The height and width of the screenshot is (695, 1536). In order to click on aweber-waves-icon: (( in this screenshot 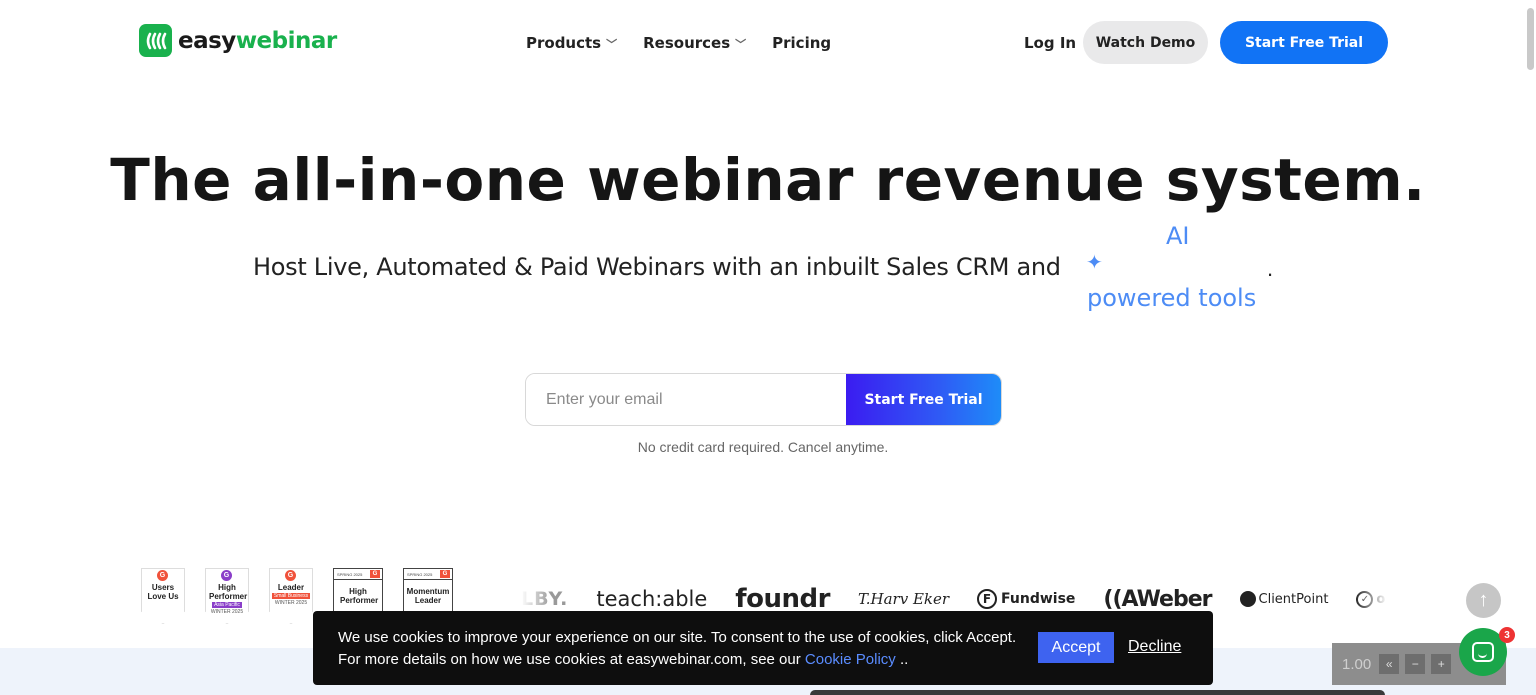, I will do `click(1112, 599)`.